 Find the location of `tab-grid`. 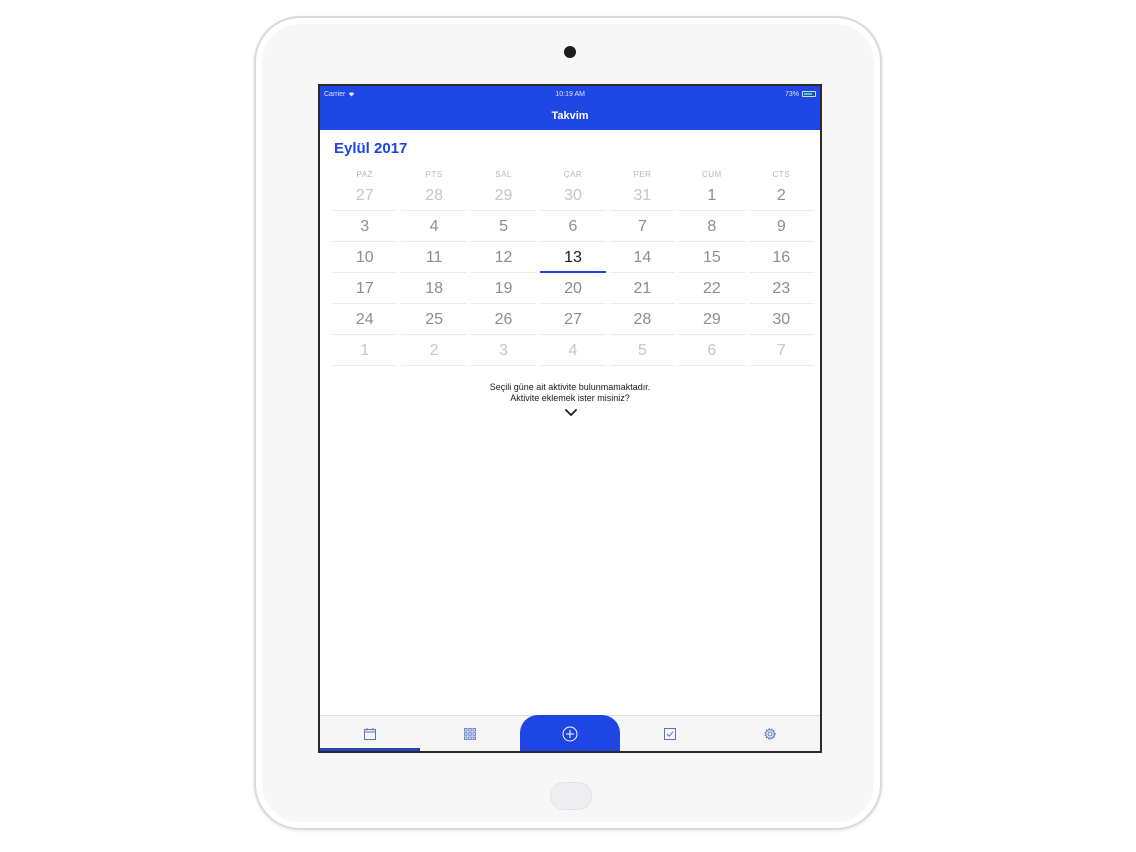

tab-grid is located at coordinates (470, 733).